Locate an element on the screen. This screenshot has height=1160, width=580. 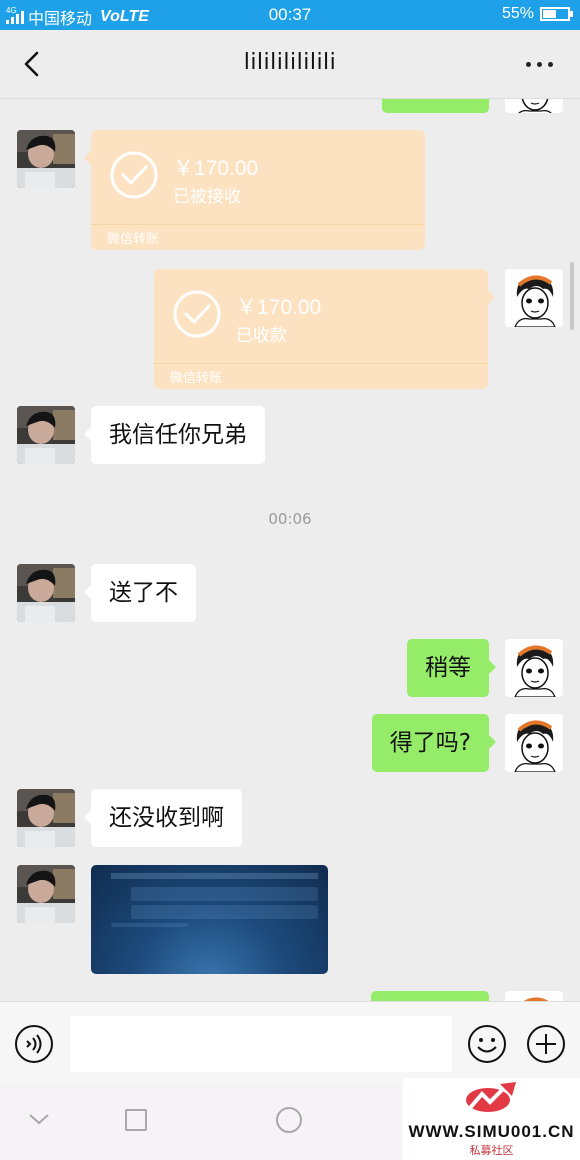
message-text: 我信任你兄弟 is located at coordinates (178, 435).